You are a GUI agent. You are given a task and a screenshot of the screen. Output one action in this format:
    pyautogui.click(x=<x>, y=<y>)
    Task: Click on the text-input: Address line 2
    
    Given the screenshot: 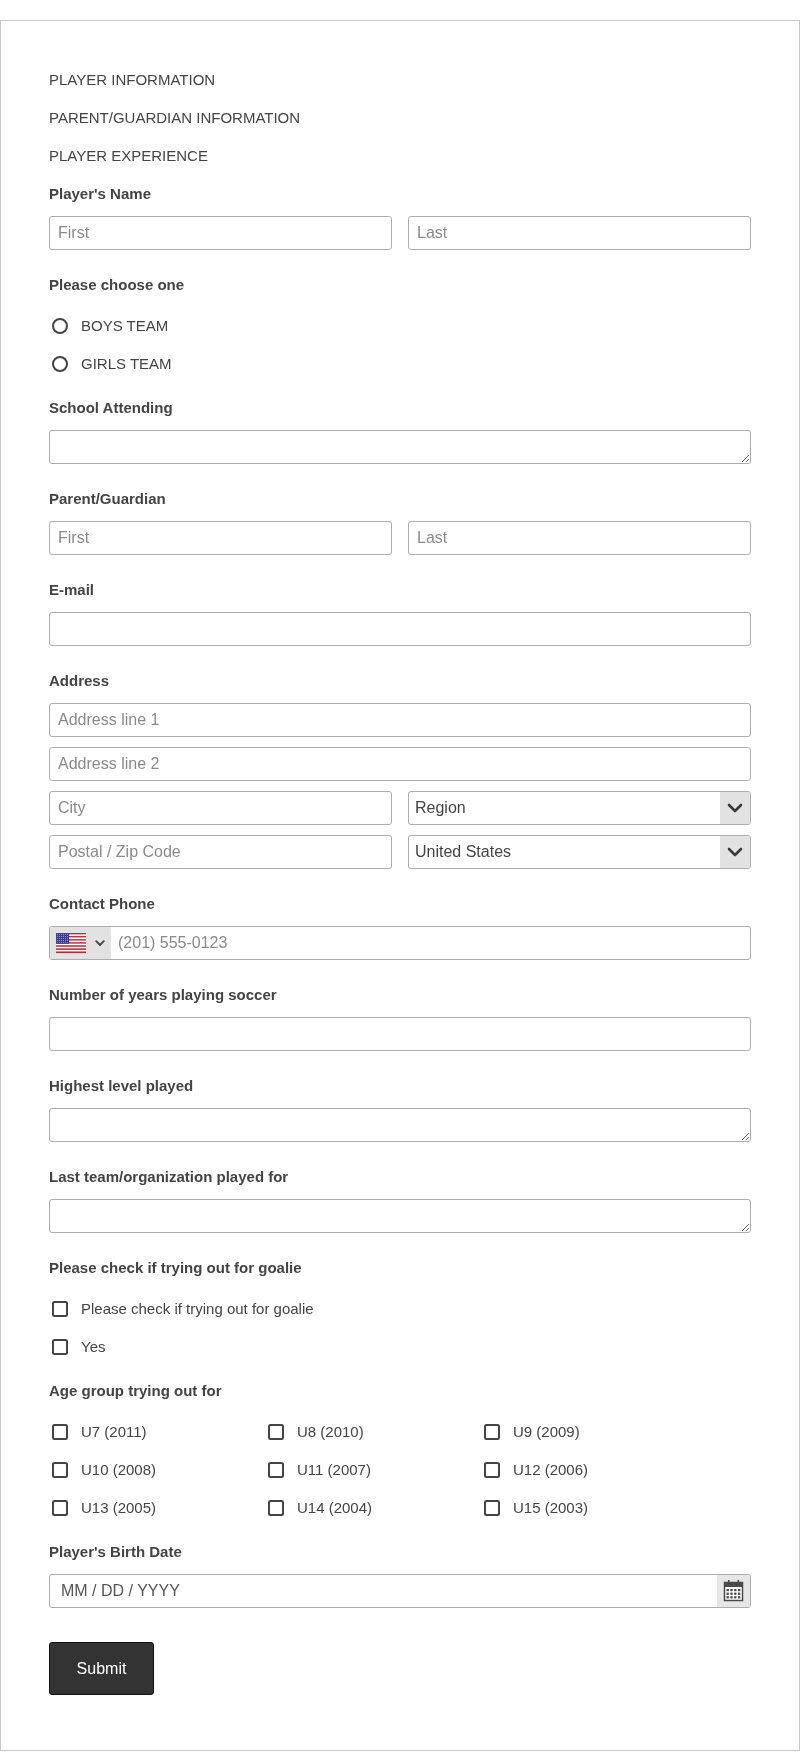 What is the action you would take?
    pyautogui.click(x=400, y=764)
    